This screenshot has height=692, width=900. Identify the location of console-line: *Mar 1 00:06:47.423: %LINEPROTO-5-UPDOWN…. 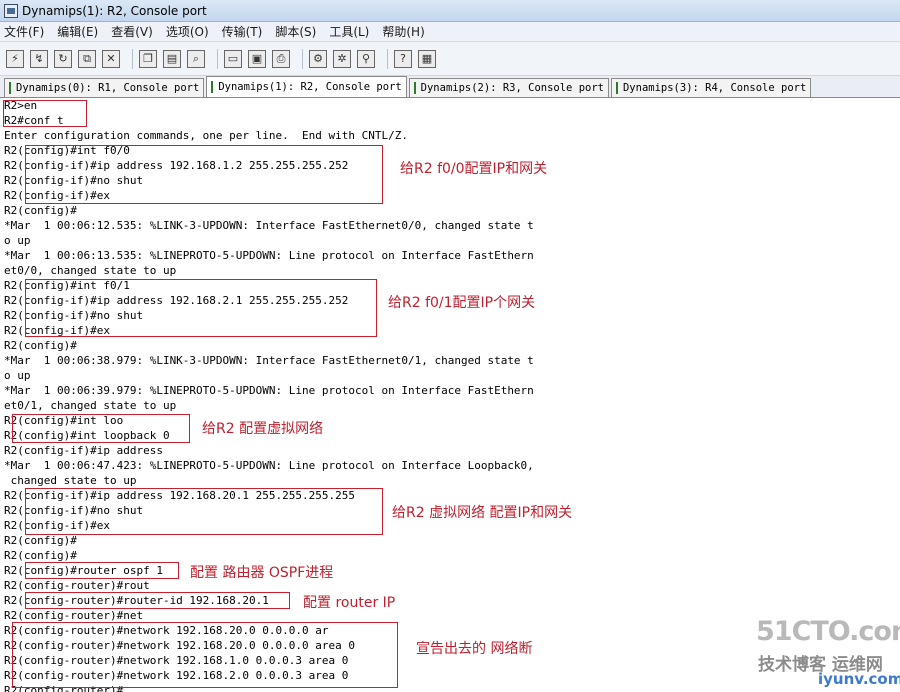
(269, 465).